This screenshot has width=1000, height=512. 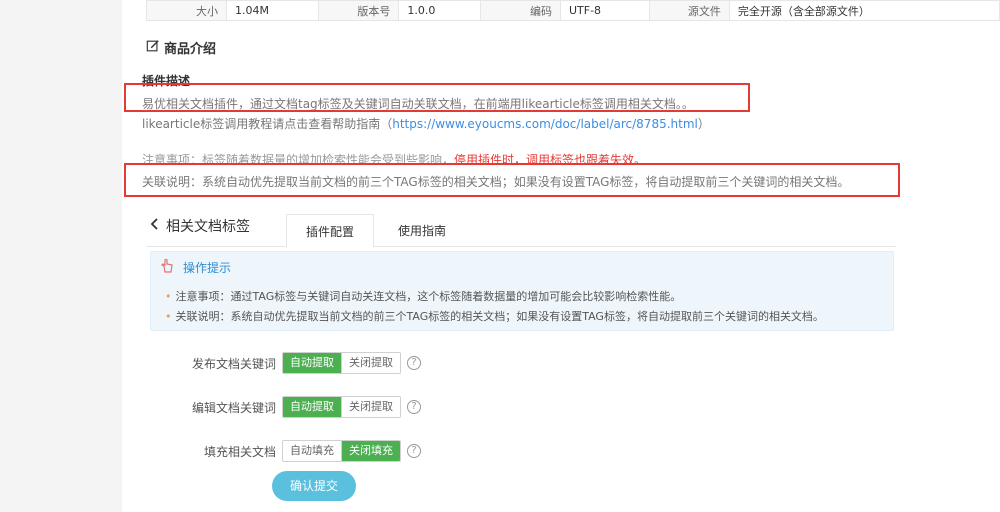 I want to click on highlight-box-description, so click(x=437, y=97).